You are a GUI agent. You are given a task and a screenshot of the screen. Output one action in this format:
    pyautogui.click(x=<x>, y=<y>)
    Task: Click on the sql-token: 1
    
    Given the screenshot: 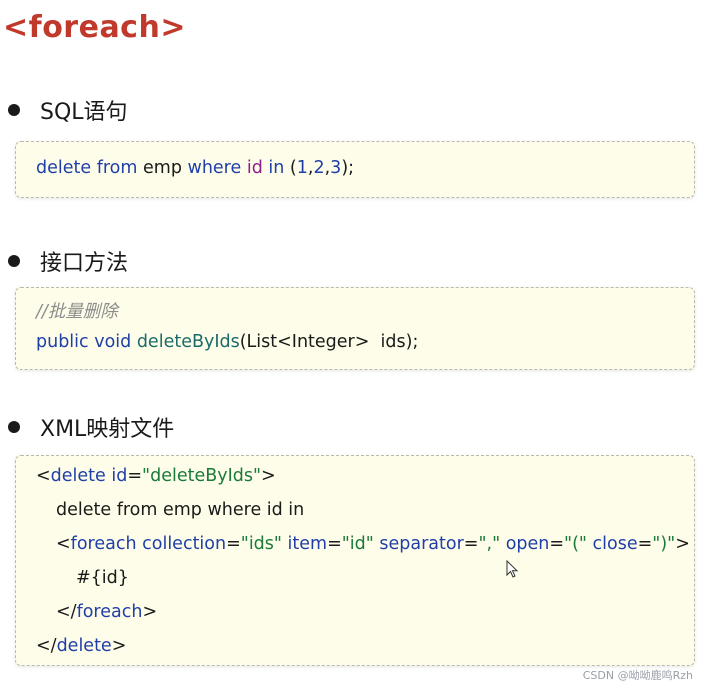 What is the action you would take?
    pyautogui.click(x=302, y=168)
    